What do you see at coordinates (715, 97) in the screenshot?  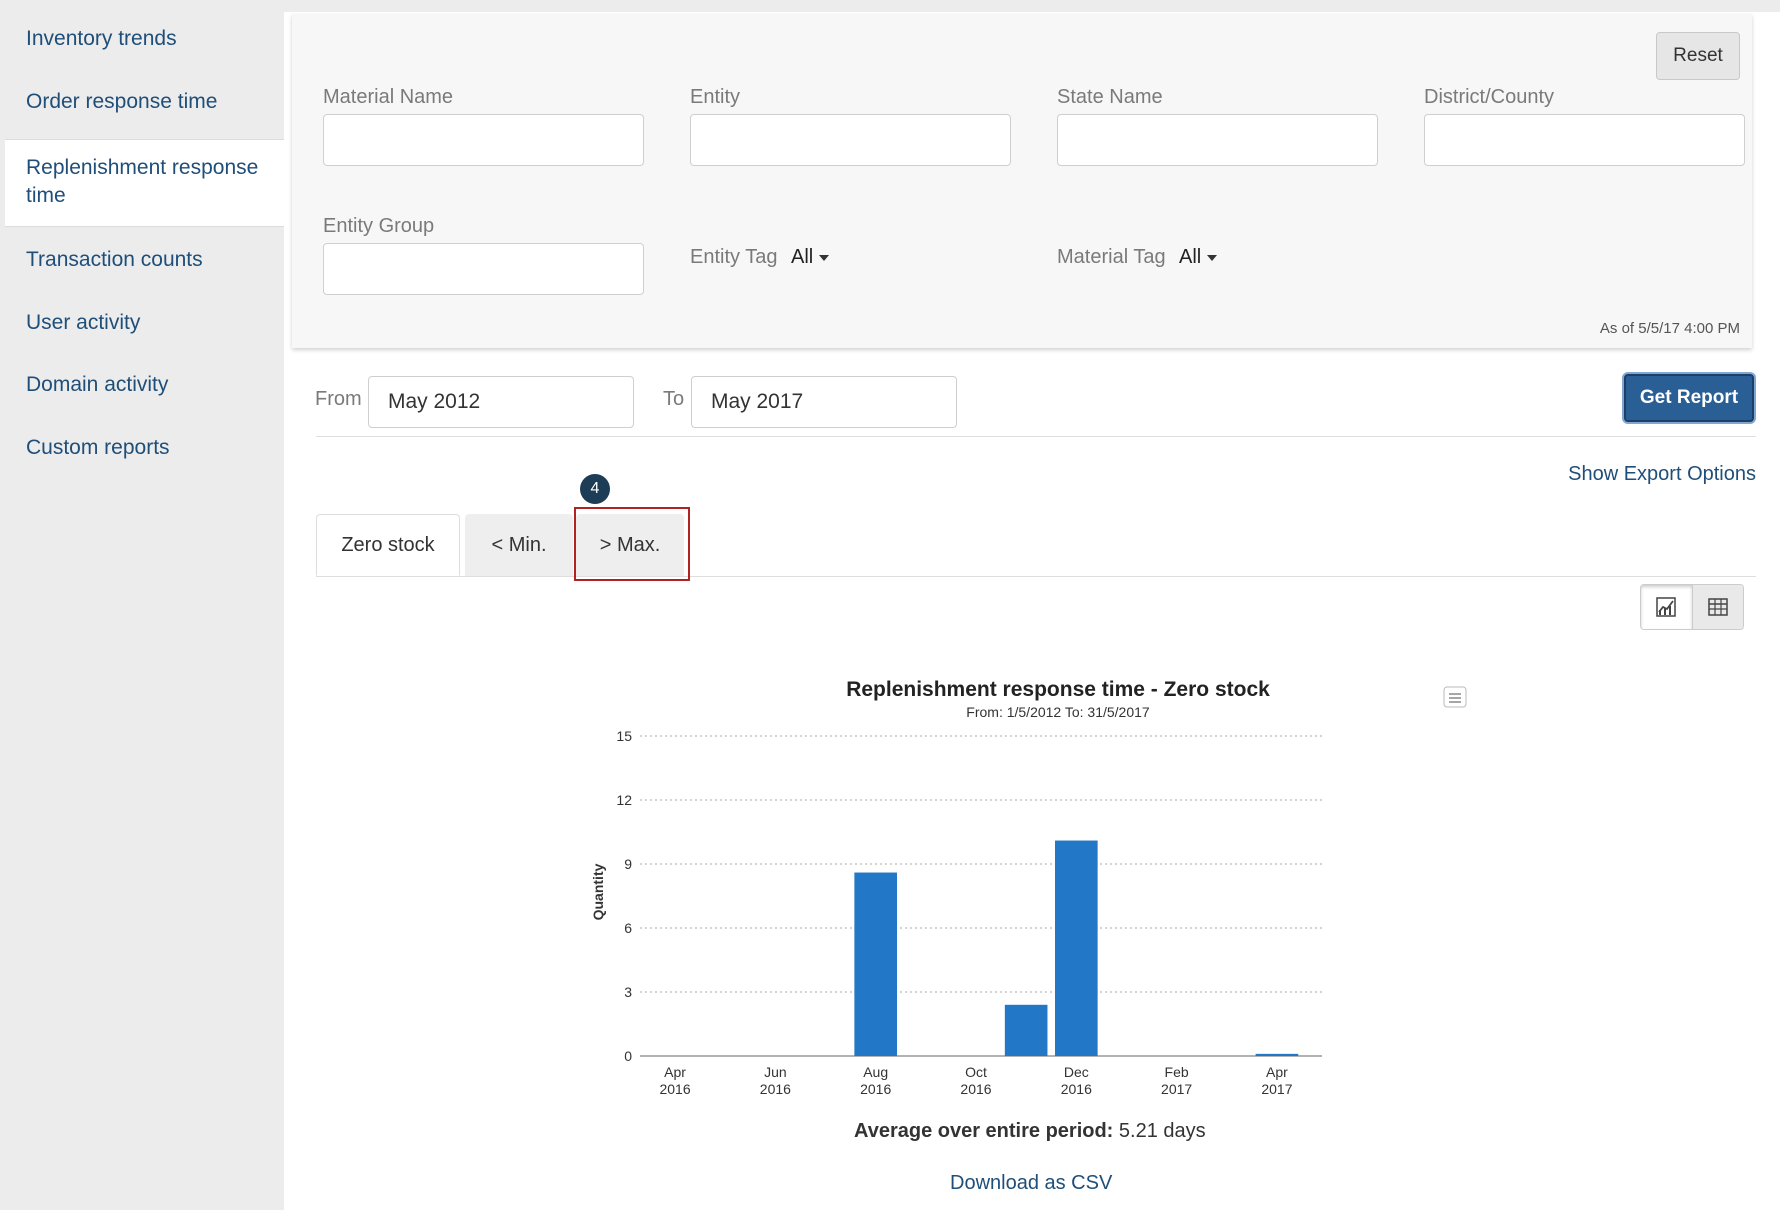 I see `entity-label: Entity` at bounding box center [715, 97].